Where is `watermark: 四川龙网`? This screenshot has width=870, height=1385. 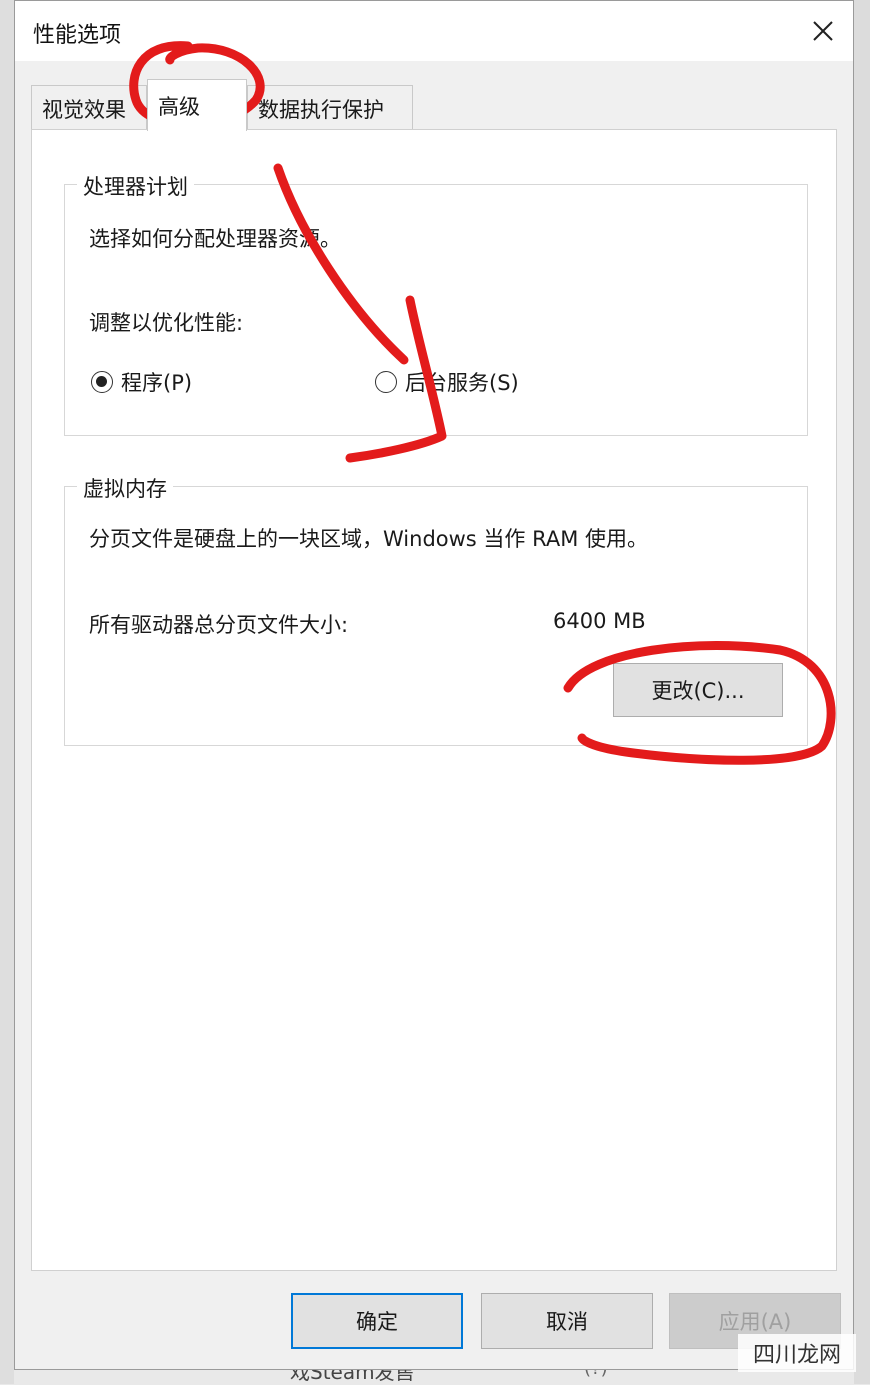 watermark: 四川龙网 is located at coordinates (797, 1353).